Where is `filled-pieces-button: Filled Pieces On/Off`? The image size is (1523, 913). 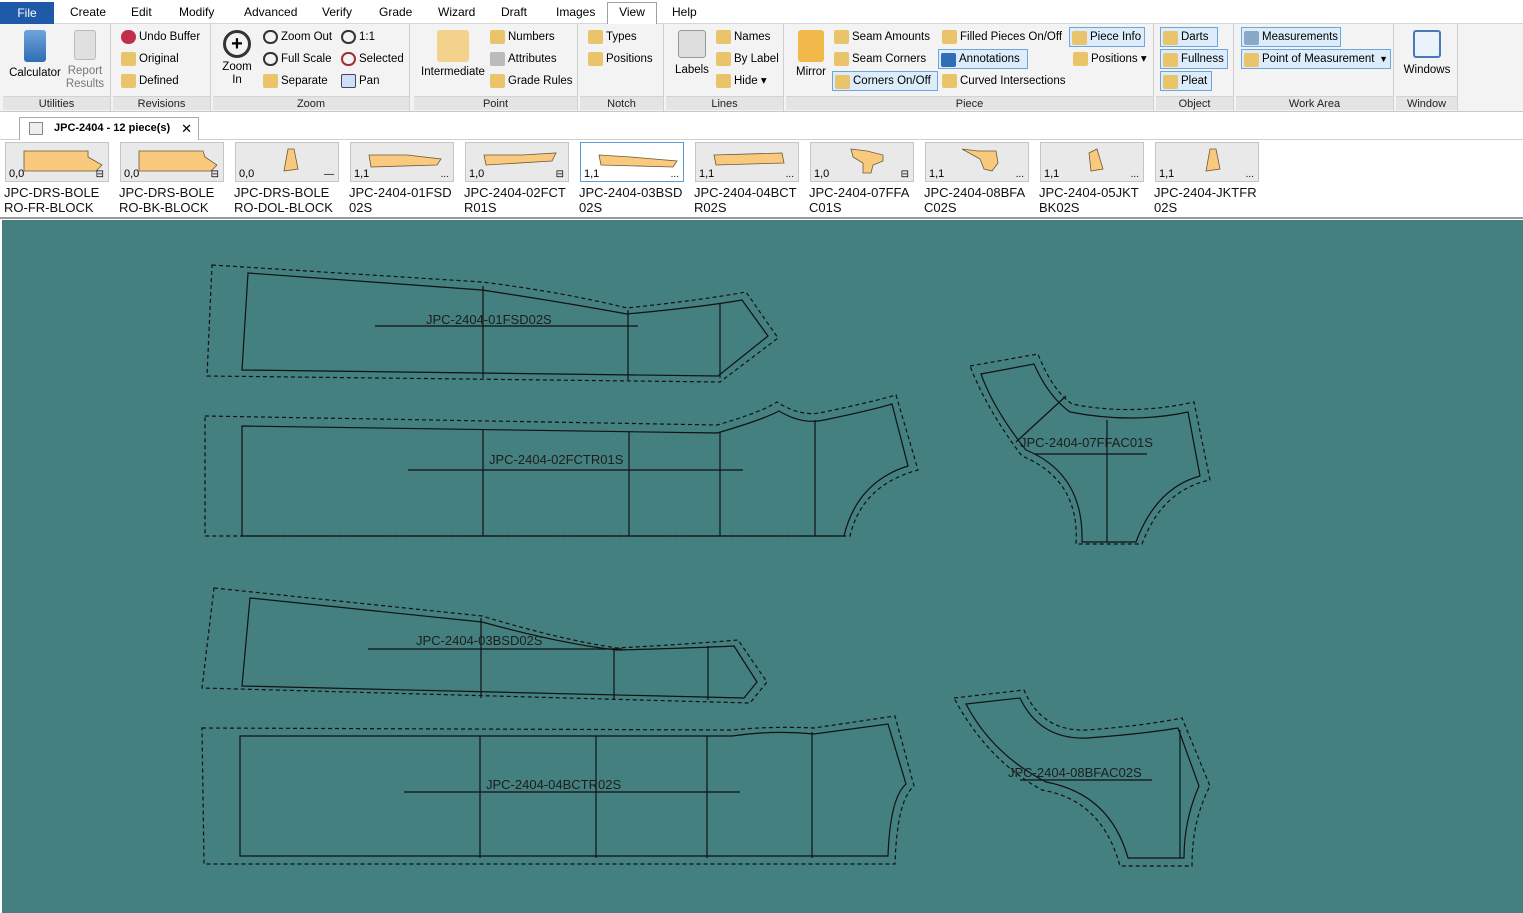
filled-pieces-button: Filled Pieces On/Off is located at coordinates (1001, 37).